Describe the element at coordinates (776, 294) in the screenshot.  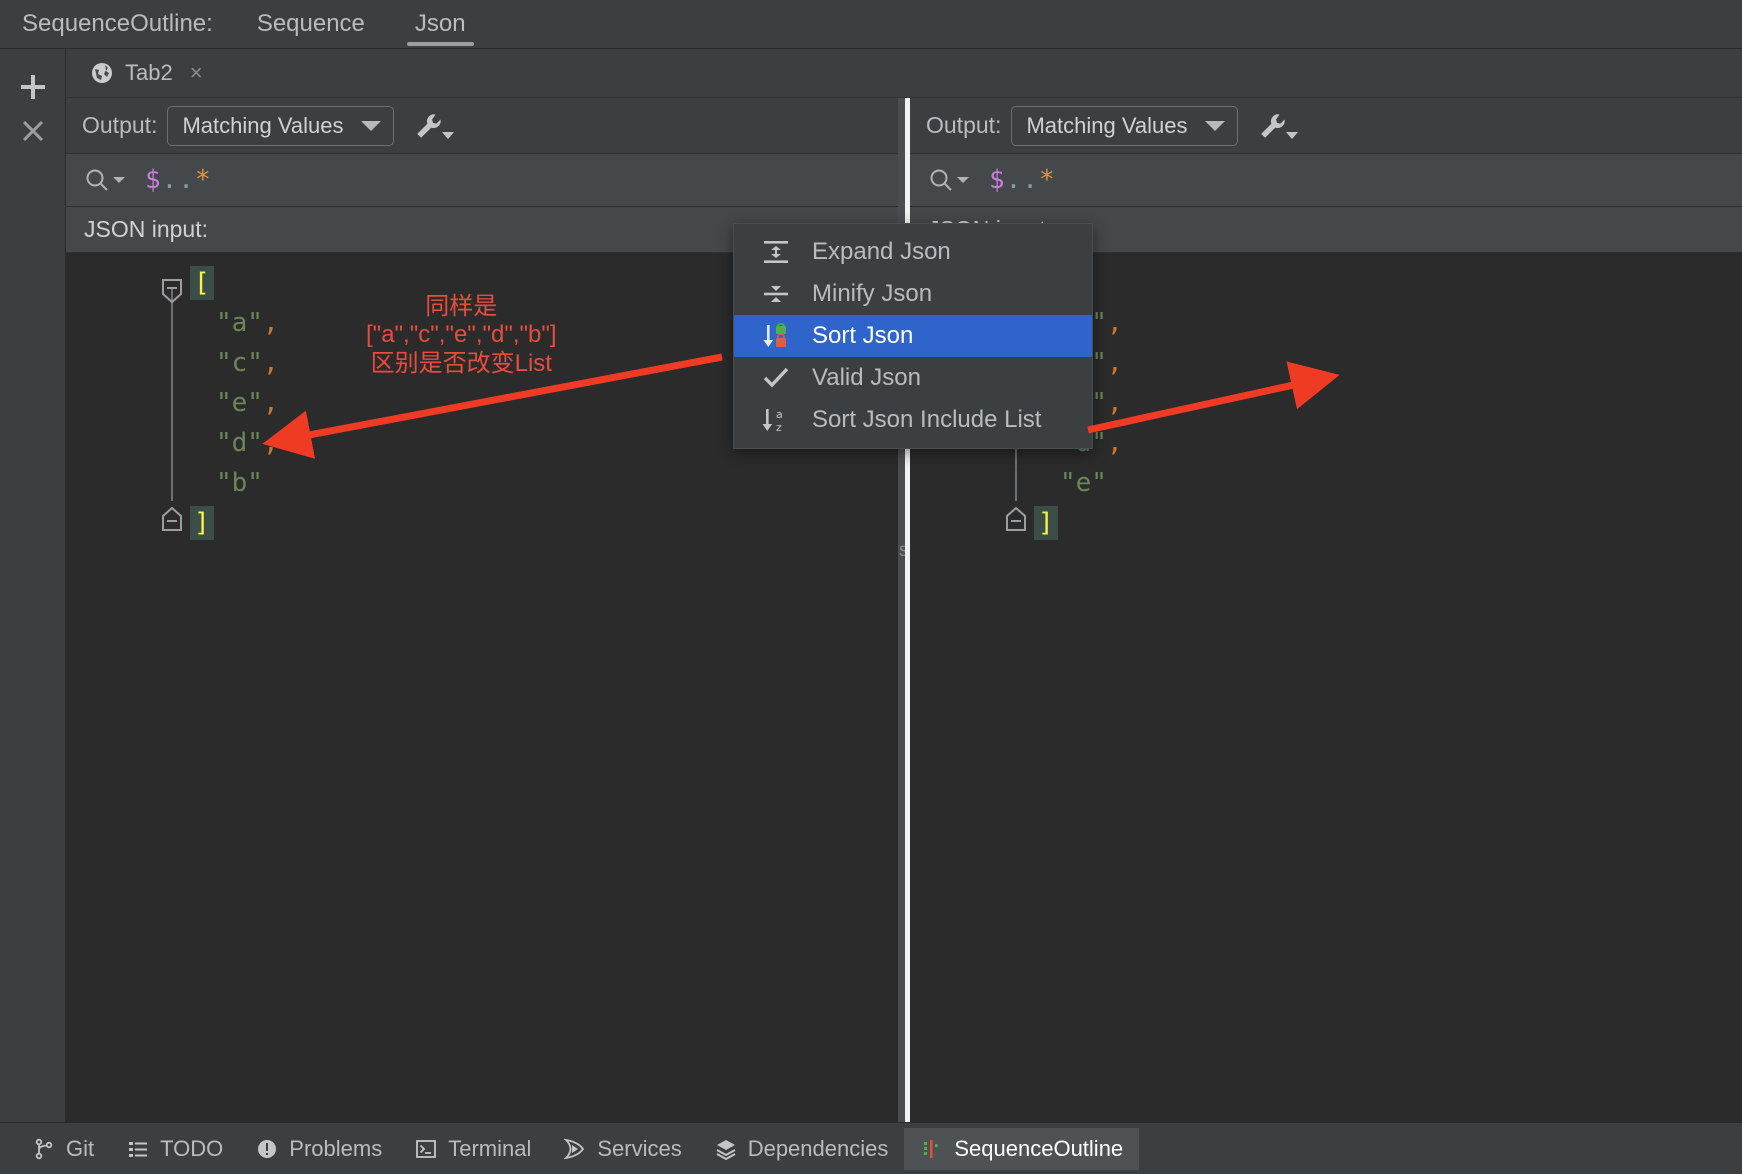
I see `minify-json-icon` at that location.